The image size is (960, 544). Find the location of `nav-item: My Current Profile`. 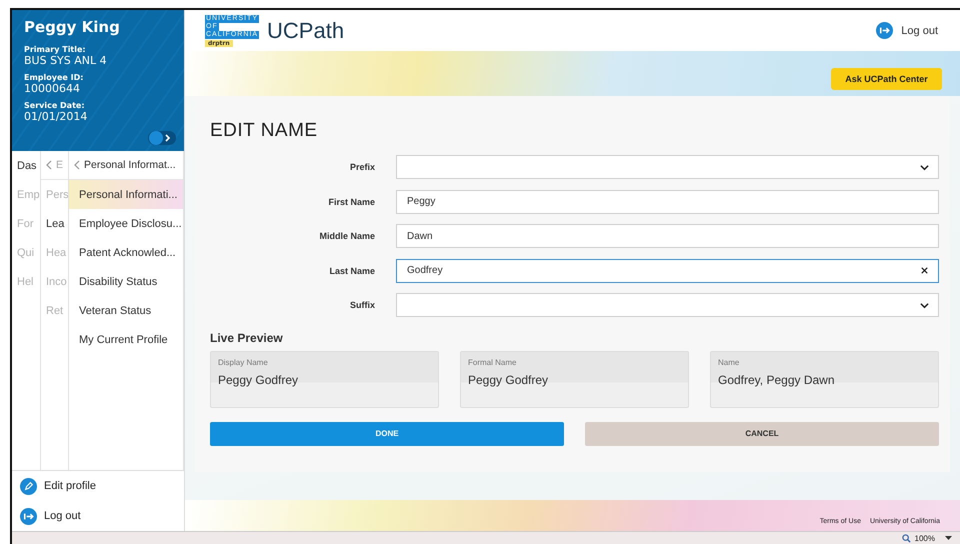

nav-item: My Current Profile is located at coordinates (126, 339).